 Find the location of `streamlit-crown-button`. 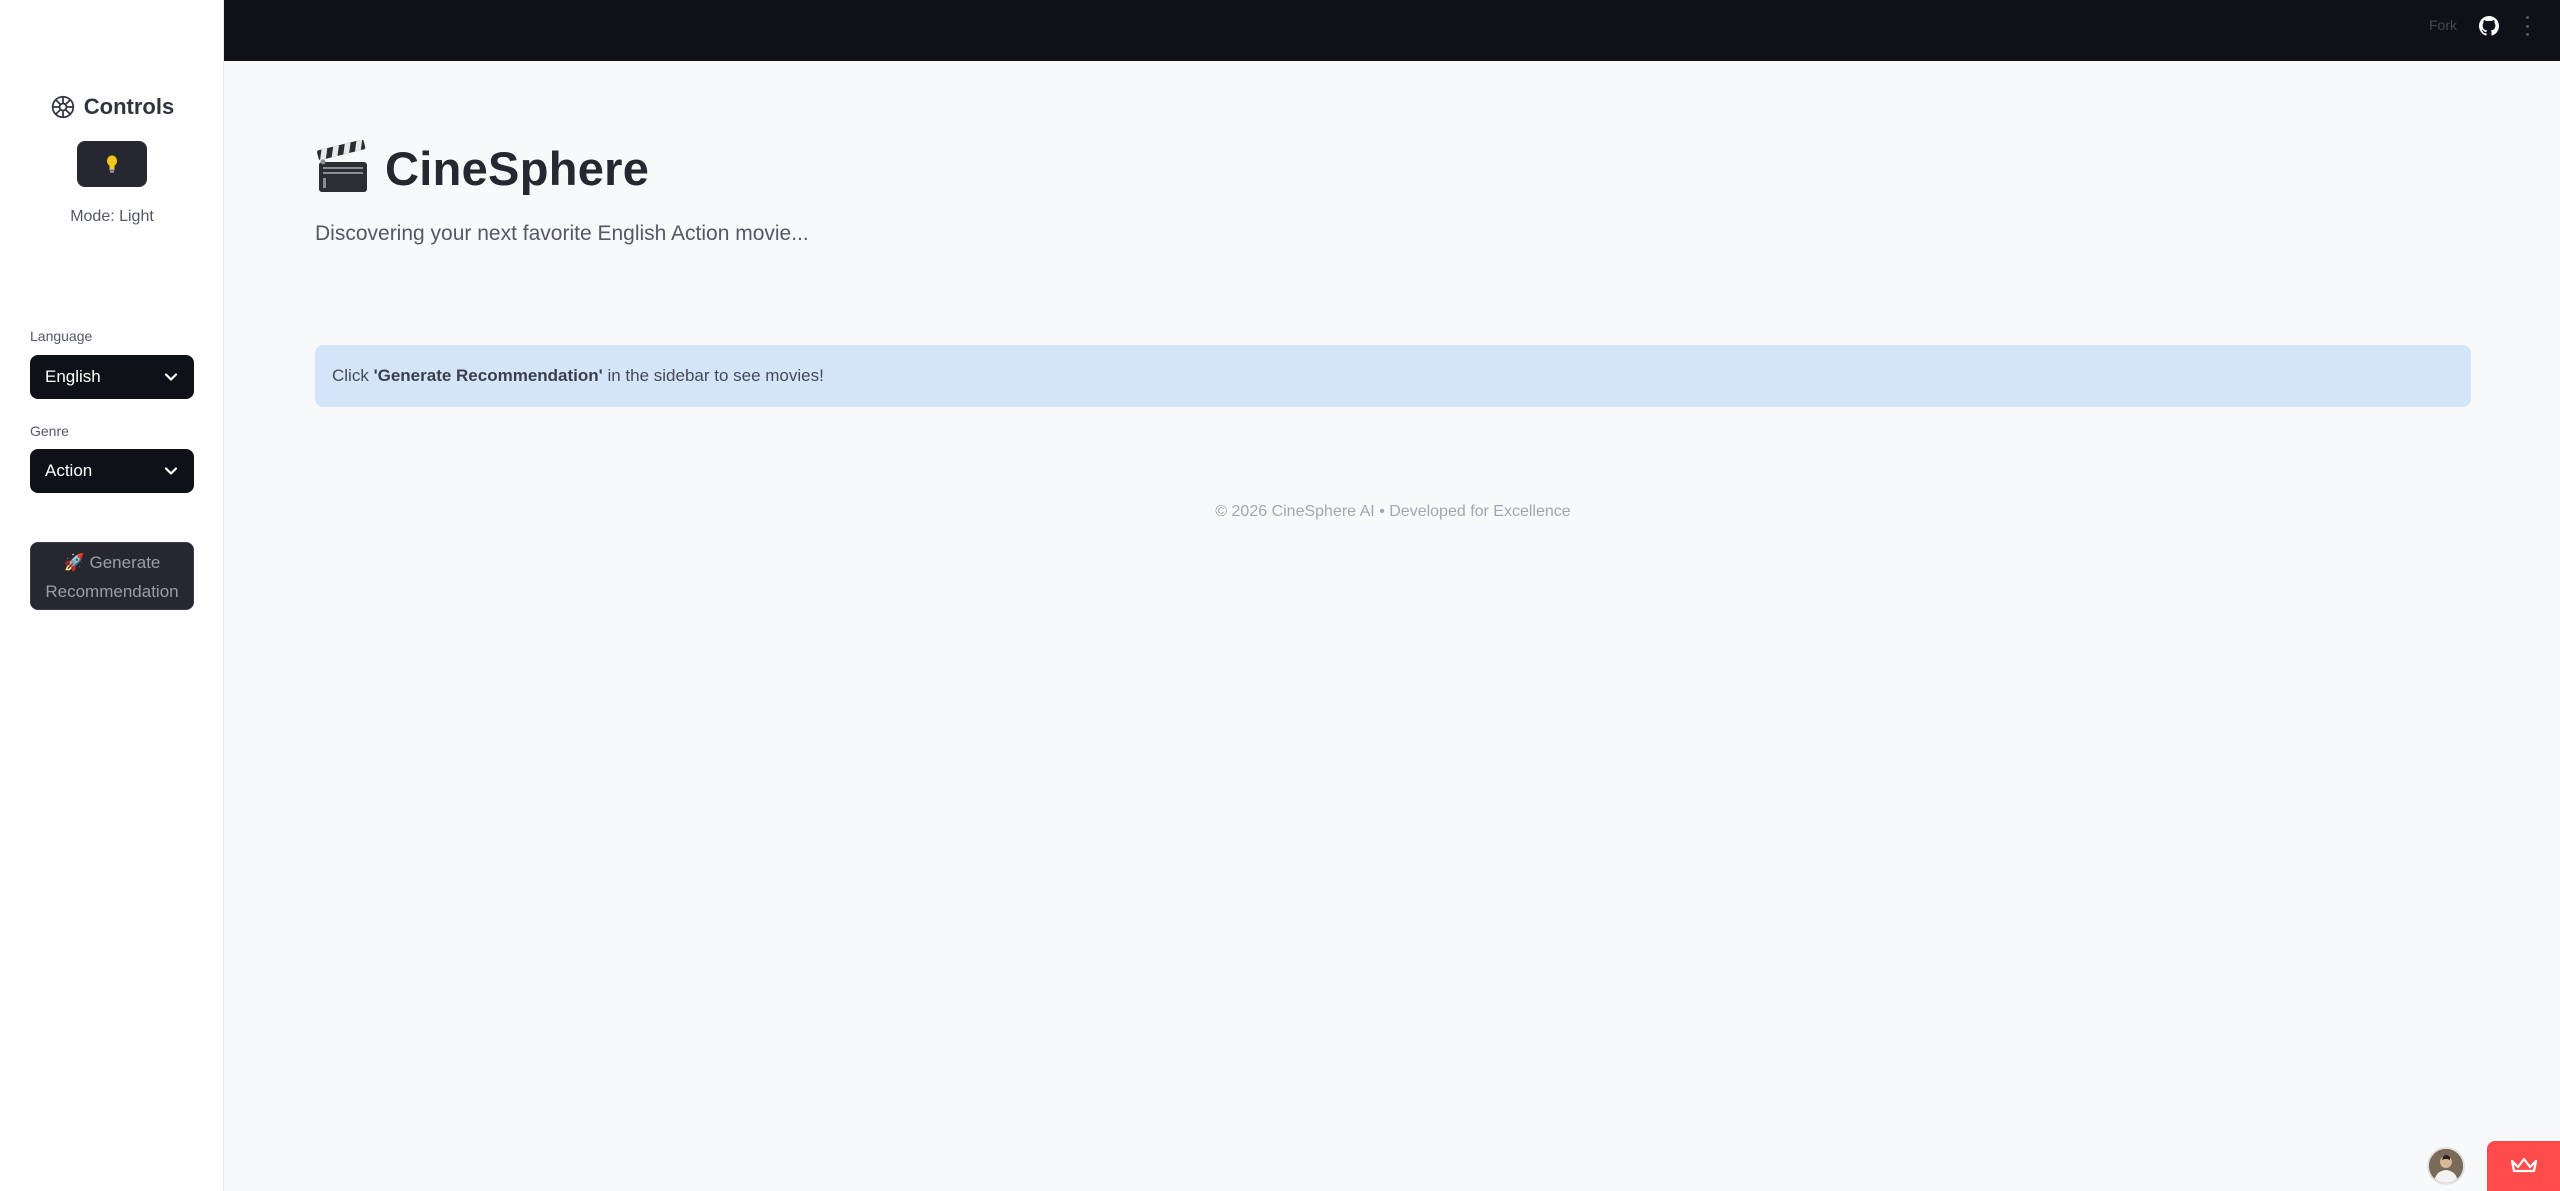

streamlit-crown-button is located at coordinates (2523, 1166).